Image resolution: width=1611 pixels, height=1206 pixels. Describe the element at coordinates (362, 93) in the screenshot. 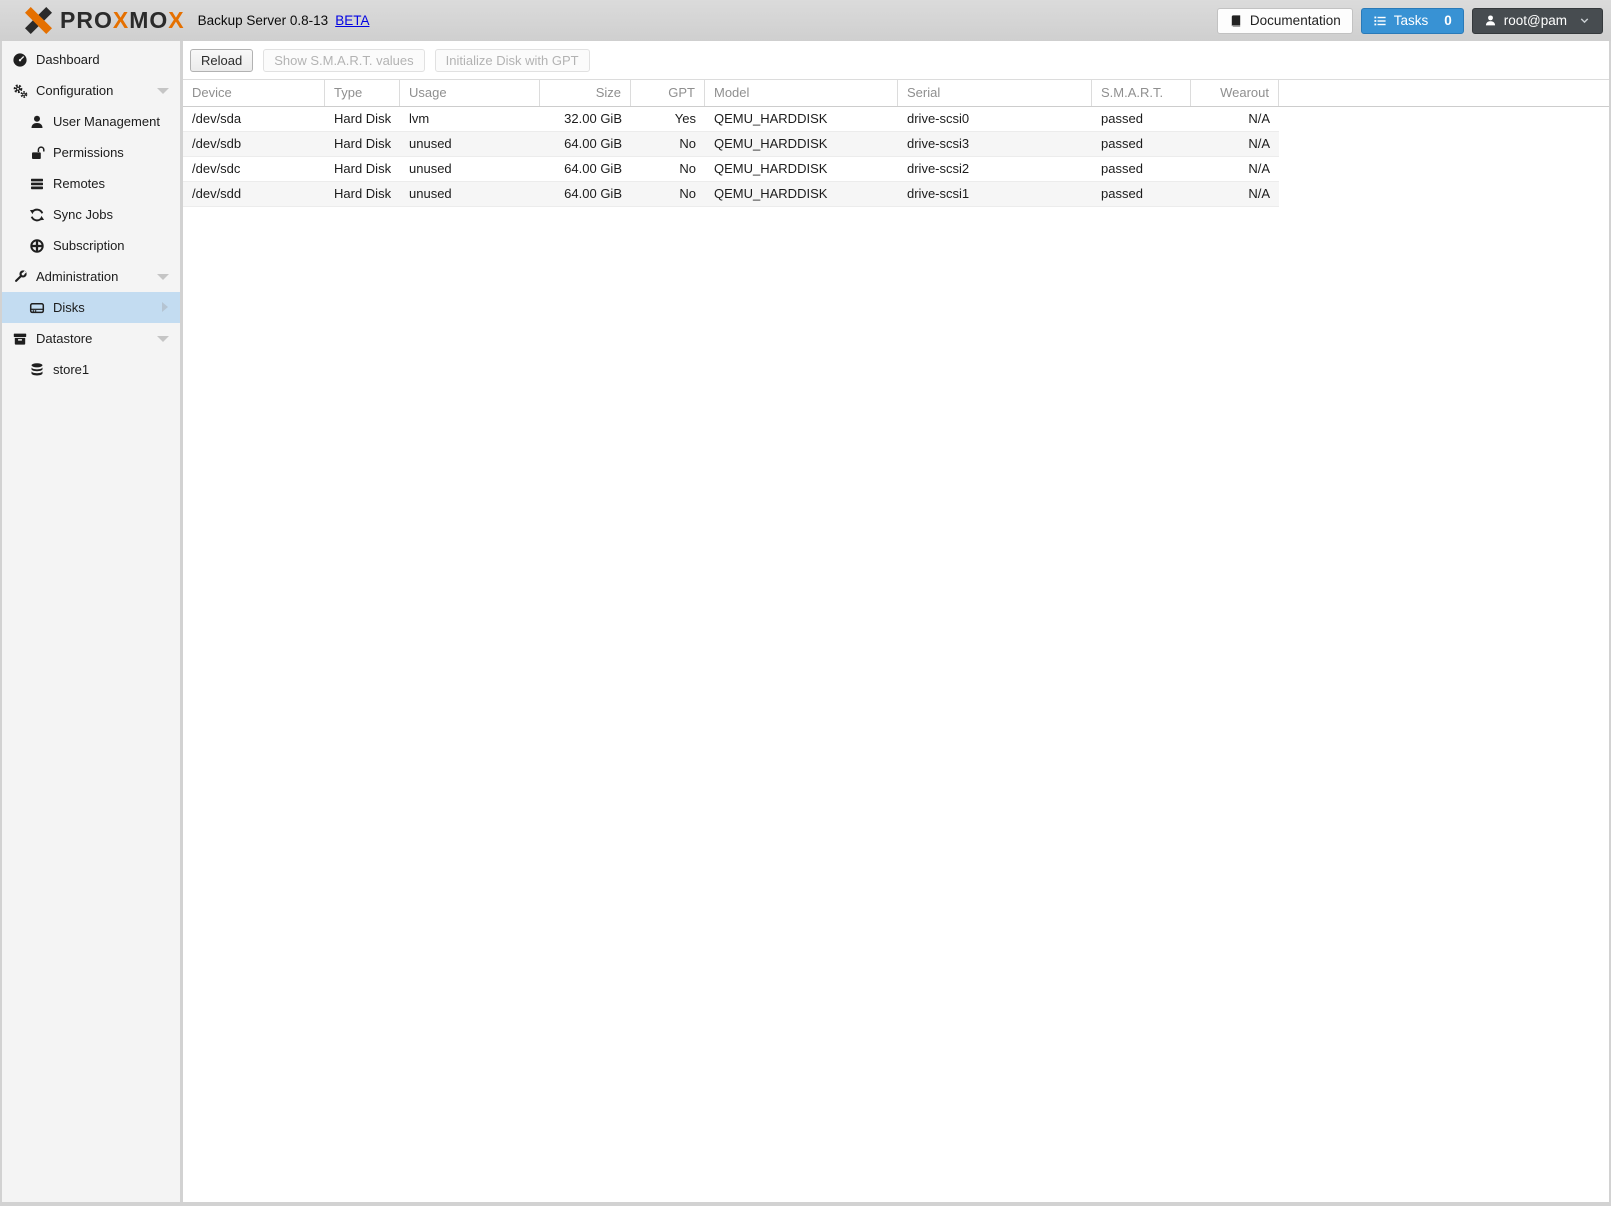

I see `column-header-type: Type` at that location.